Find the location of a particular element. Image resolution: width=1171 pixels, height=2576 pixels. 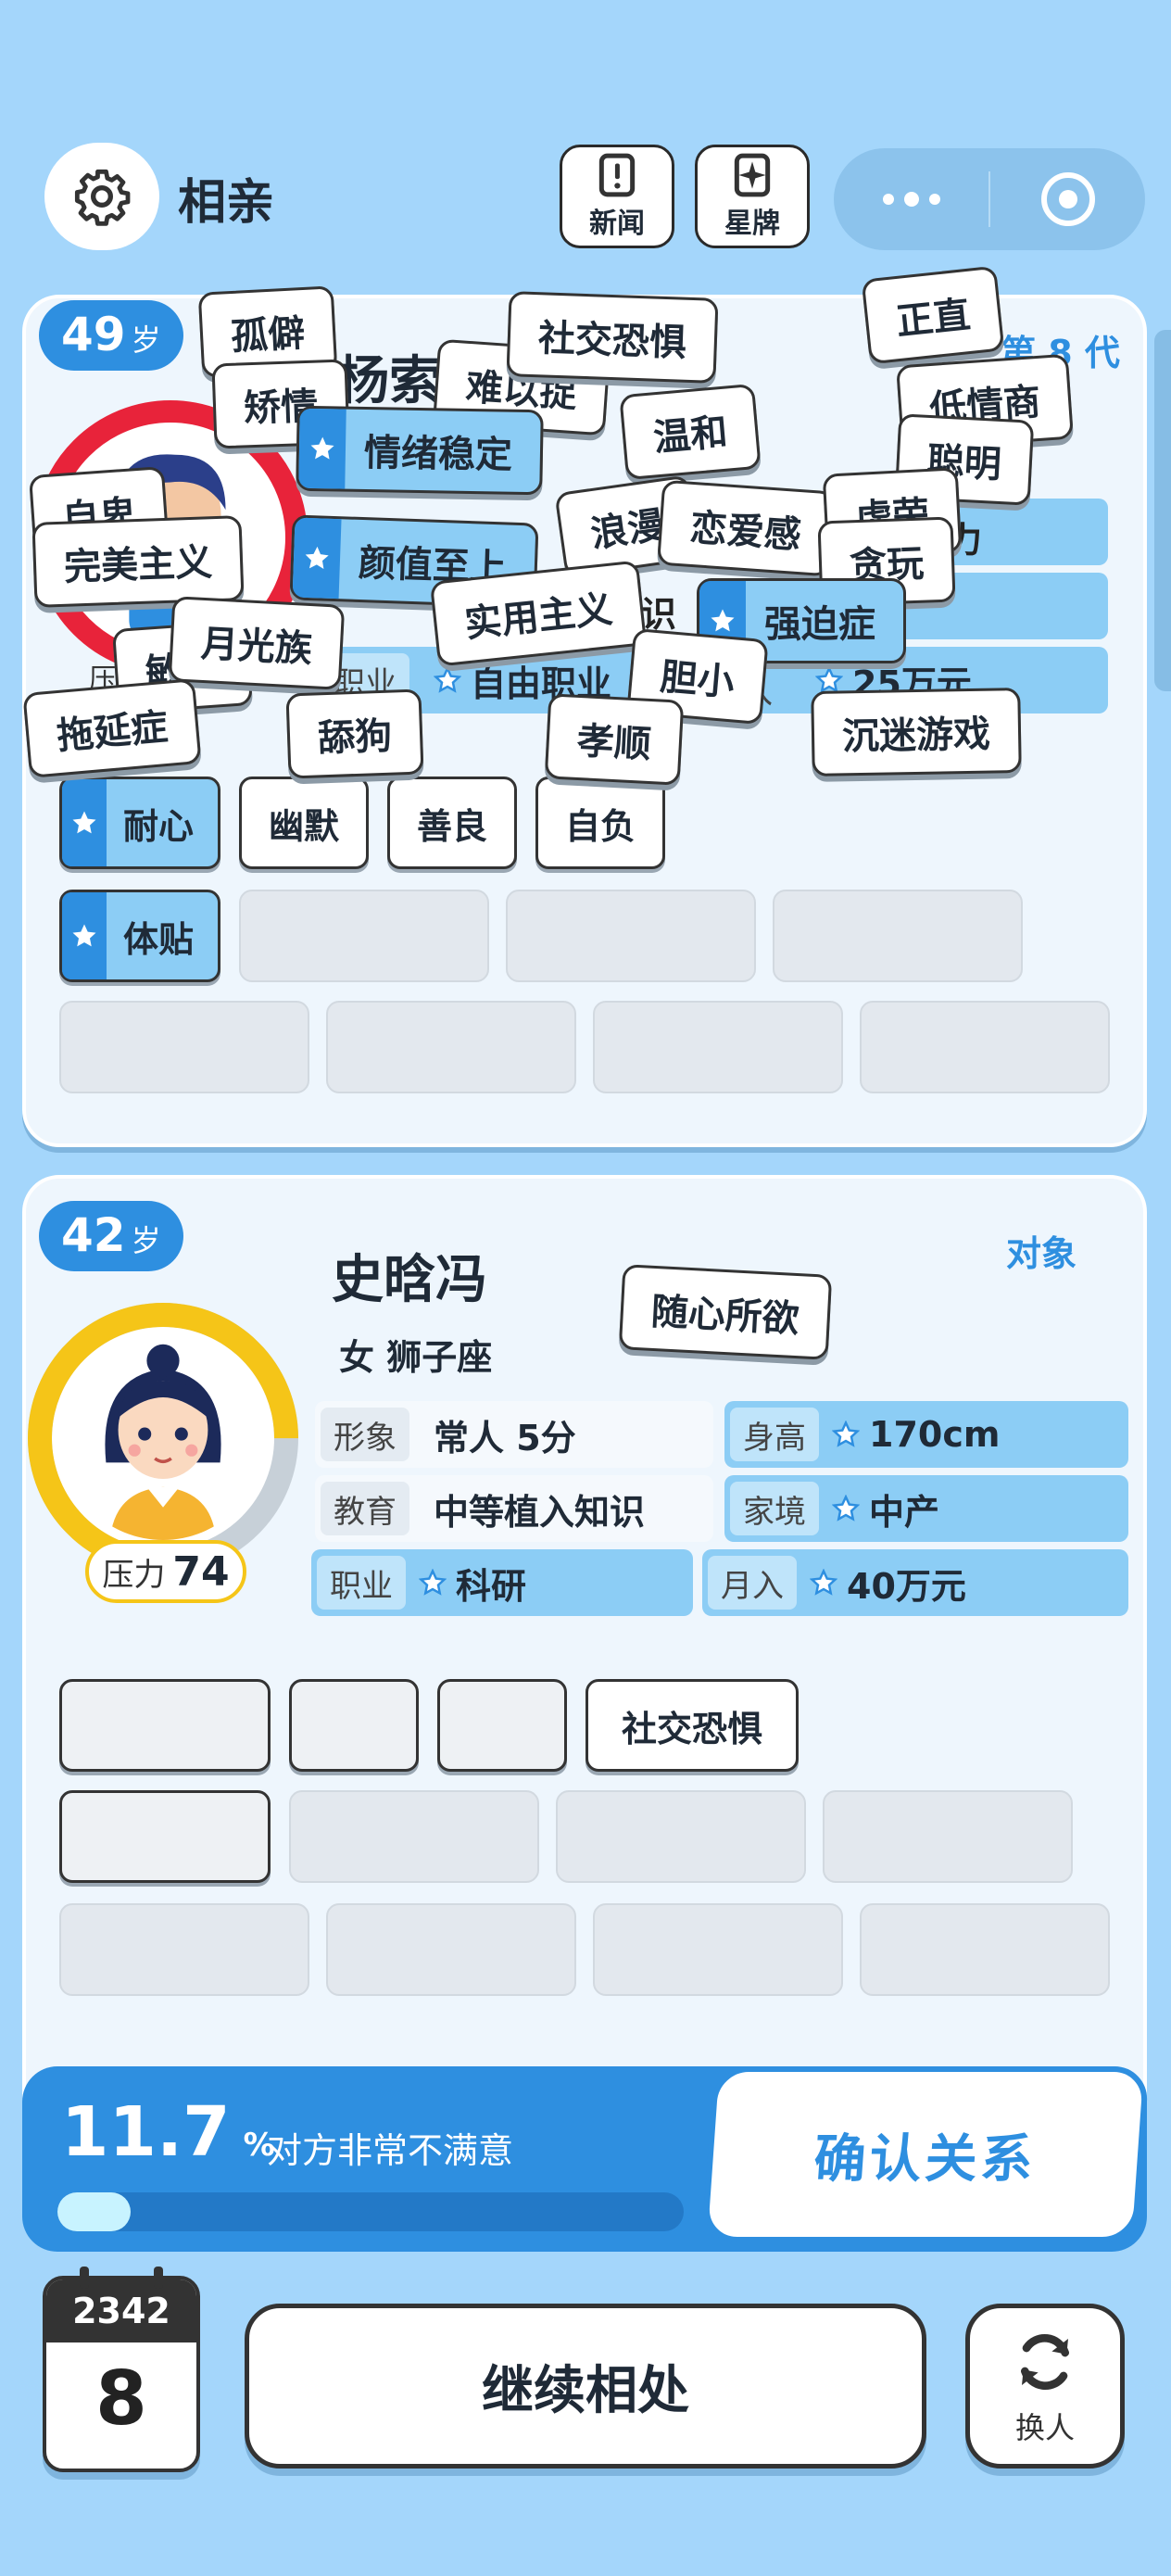

floating-trait: 舔狗 is located at coordinates (355, 733).